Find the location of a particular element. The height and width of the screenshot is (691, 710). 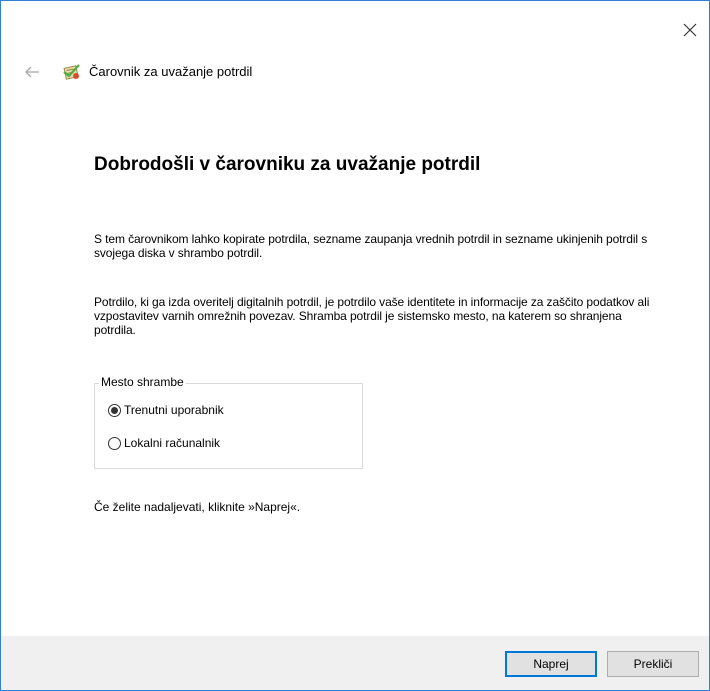

certificate-icon is located at coordinates (71, 72).